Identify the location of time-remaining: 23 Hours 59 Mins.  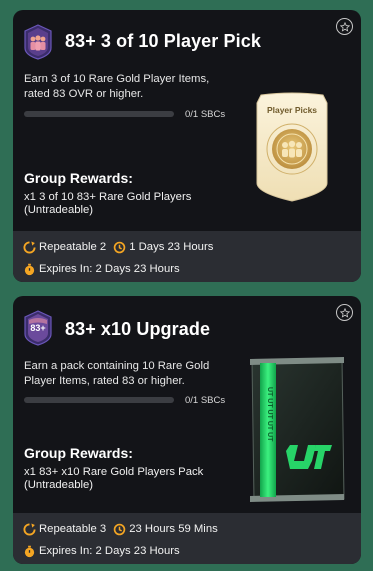
(173, 529).